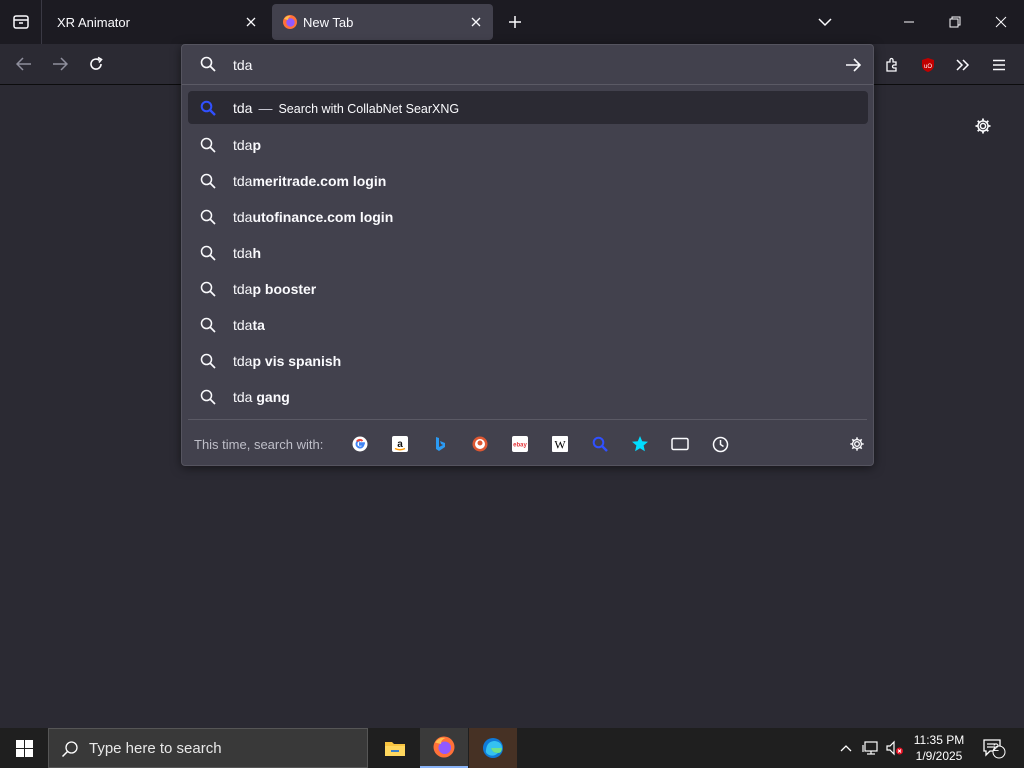 Image resolution: width=1024 pixels, height=768 pixels. I want to click on completion-text: p vis spanish, so click(297, 361).